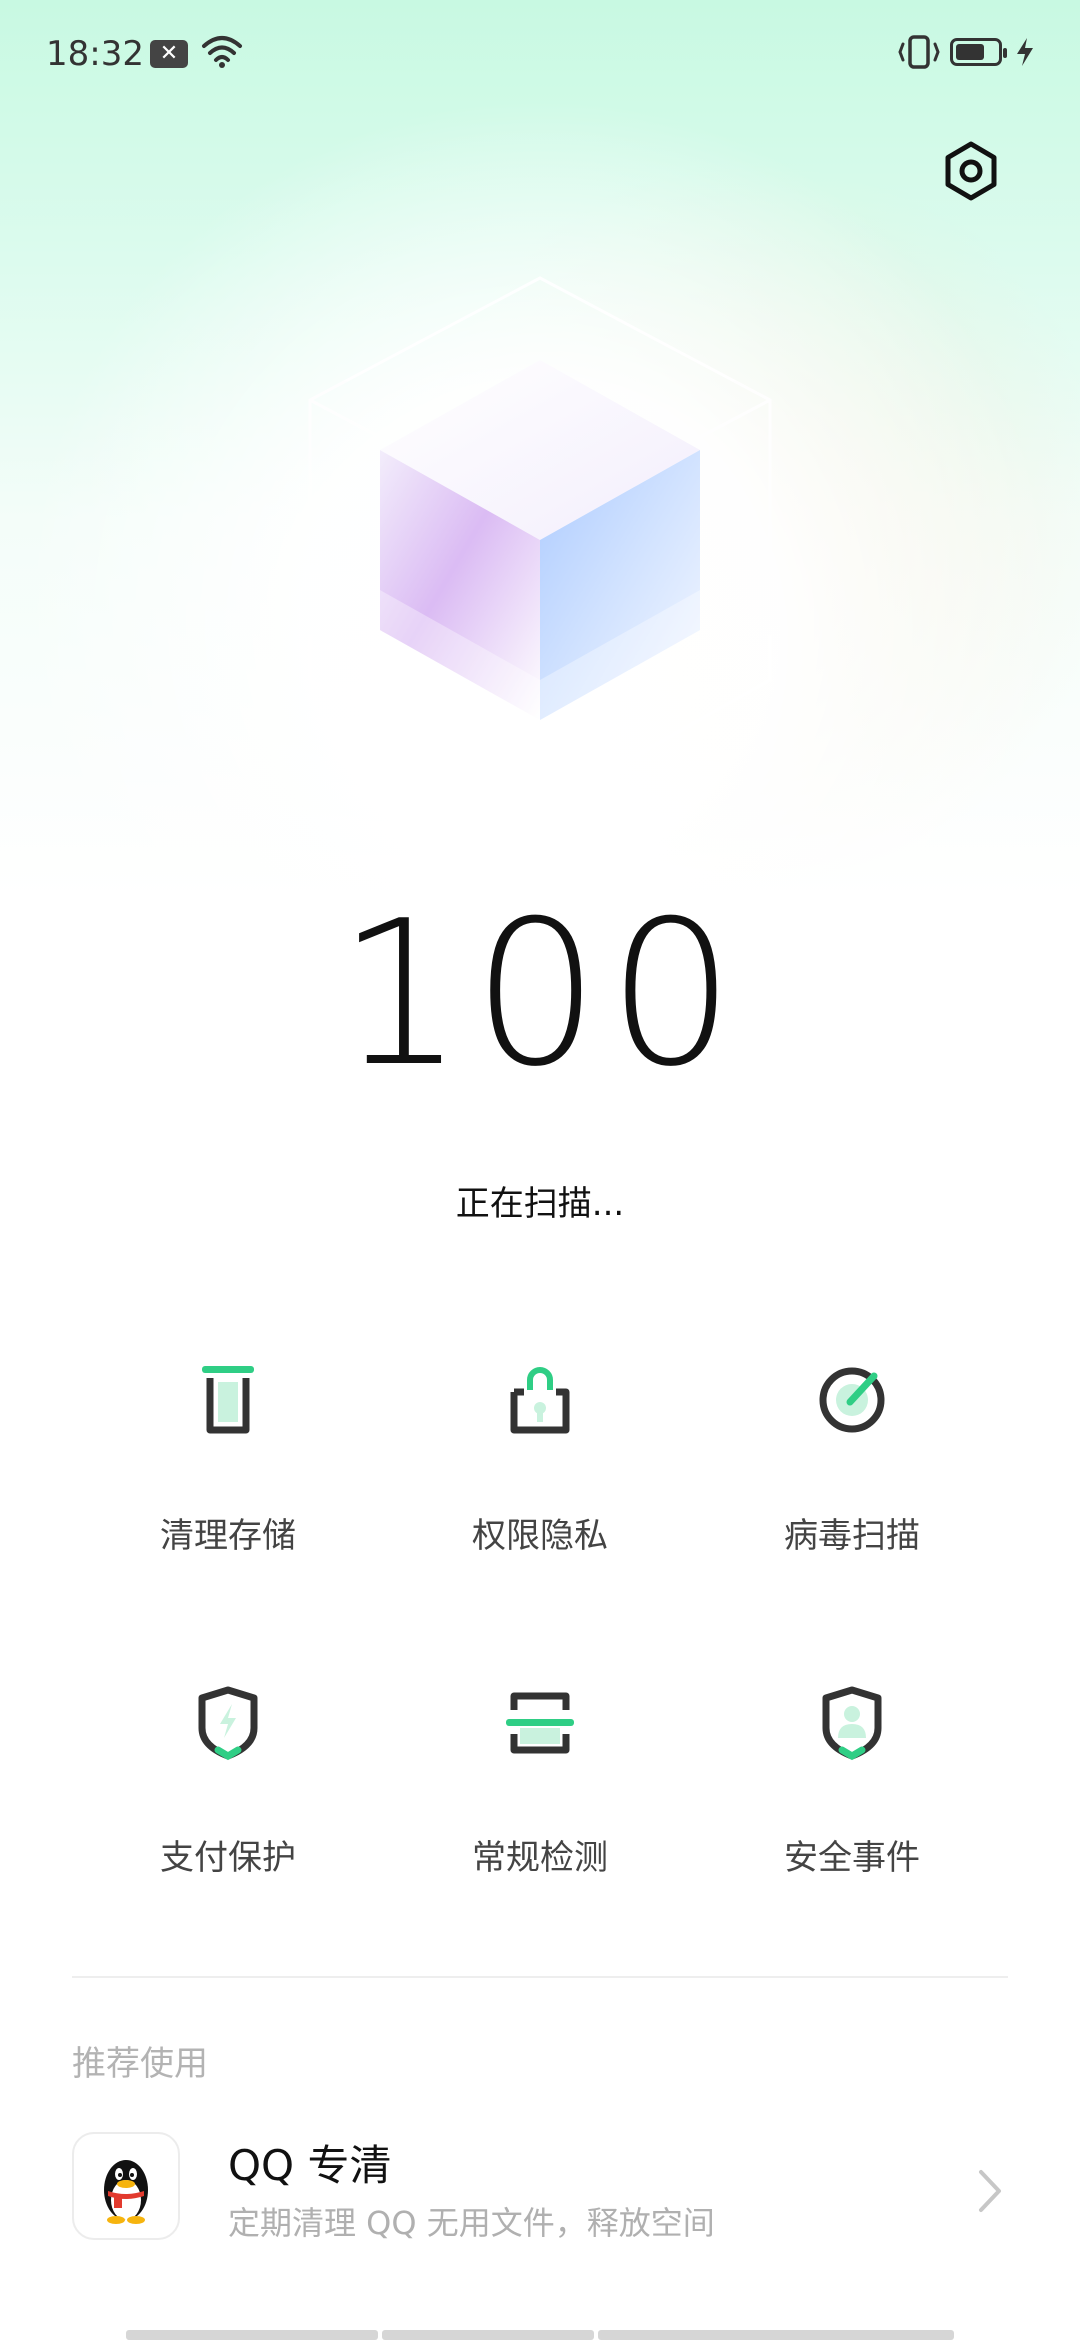  Describe the element at coordinates (852, 1812) in the screenshot. I see `feature-security-events: 安全事件` at that location.